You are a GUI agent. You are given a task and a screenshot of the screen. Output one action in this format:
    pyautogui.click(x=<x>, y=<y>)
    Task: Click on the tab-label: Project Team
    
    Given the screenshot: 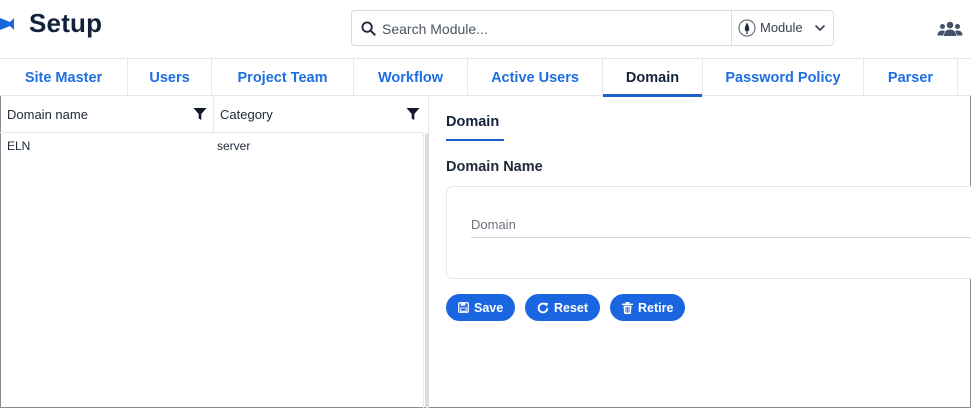 What is the action you would take?
    pyautogui.click(x=282, y=77)
    